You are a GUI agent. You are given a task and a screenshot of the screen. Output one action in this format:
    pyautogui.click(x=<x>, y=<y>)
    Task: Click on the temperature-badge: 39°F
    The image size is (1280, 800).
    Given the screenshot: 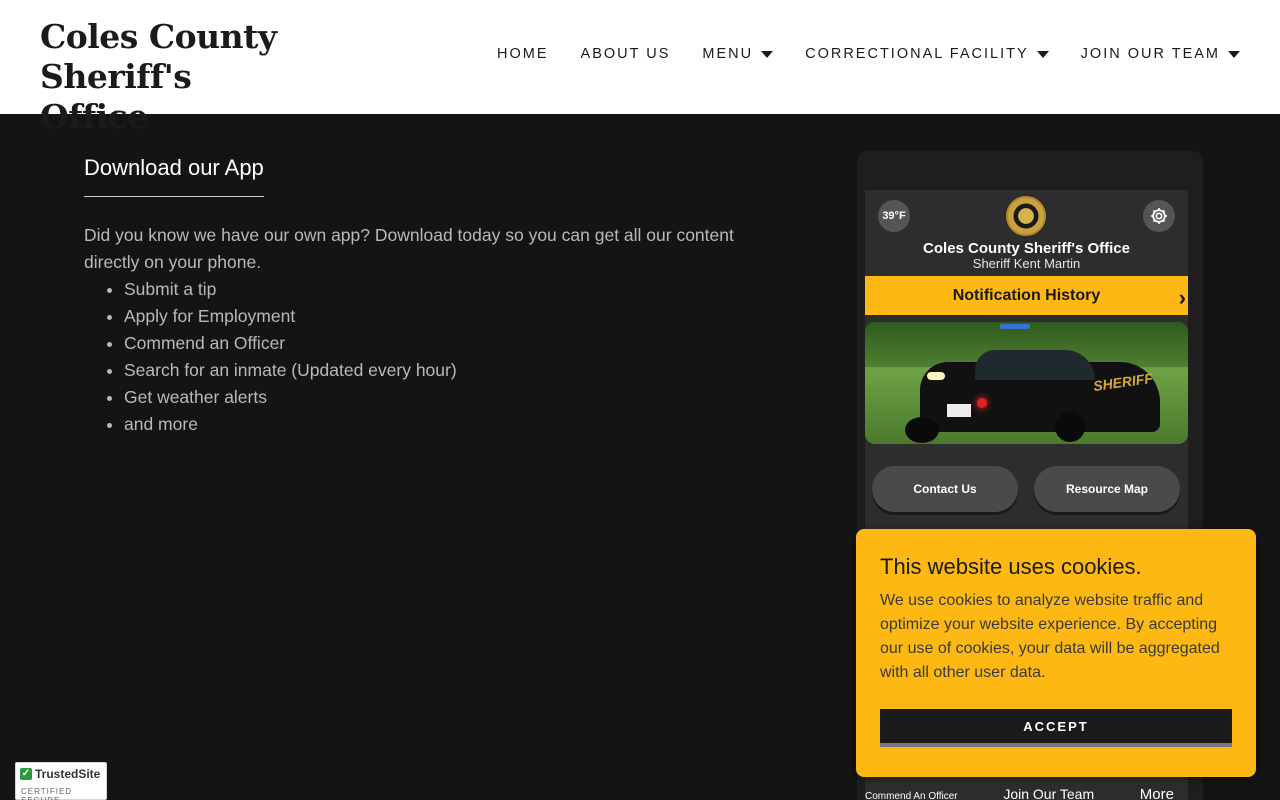 What is the action you would take?
    pyautogui.click(x=894, y=216)
    